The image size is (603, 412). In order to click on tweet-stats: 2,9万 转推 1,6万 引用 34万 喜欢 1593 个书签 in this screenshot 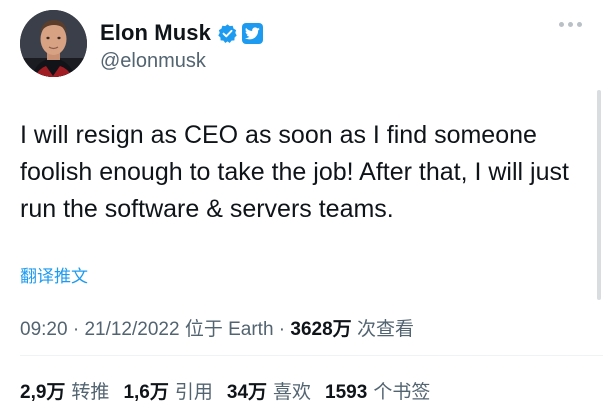, I will do `click(225, 390)`.